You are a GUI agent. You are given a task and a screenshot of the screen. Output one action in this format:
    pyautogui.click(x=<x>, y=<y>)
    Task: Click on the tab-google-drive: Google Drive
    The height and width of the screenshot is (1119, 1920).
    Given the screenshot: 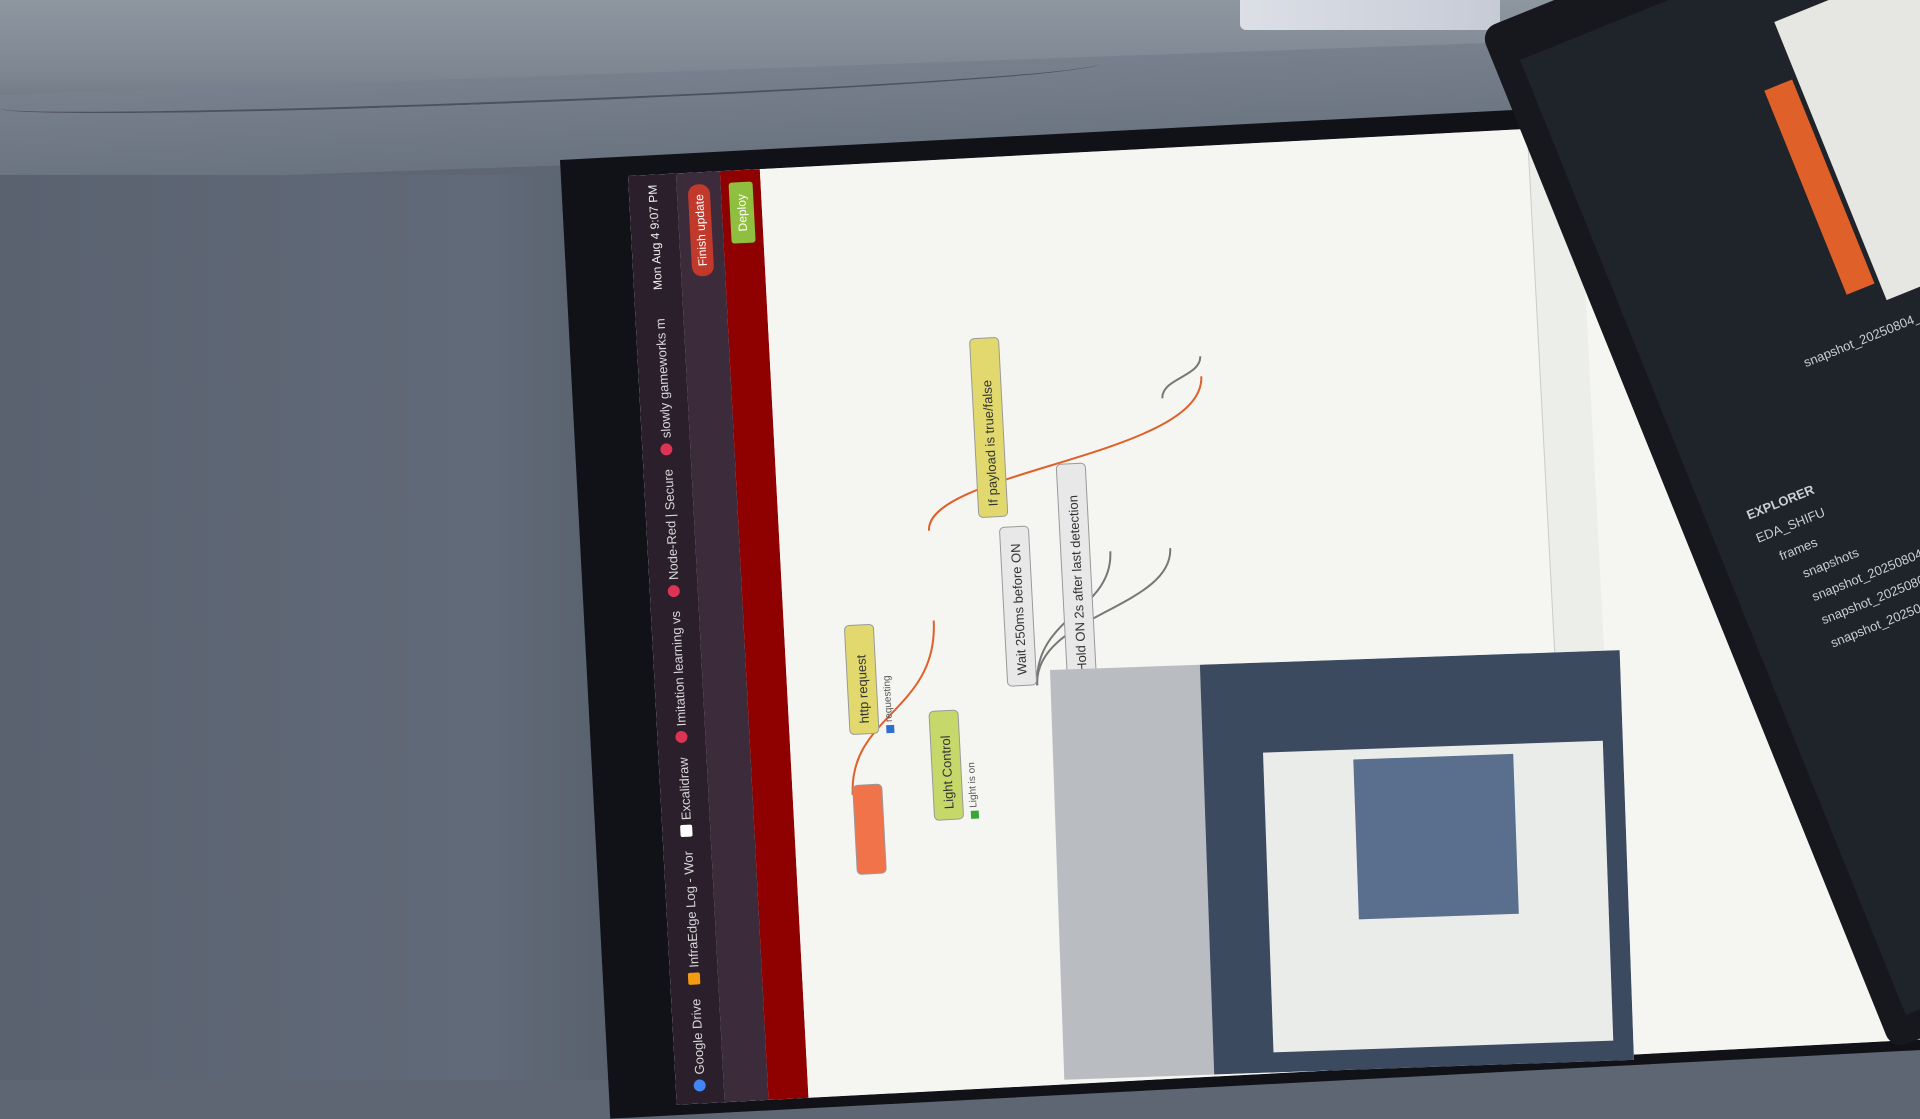 What is the action you would take?
    pyautogui.click(x=698, y=1045)
    